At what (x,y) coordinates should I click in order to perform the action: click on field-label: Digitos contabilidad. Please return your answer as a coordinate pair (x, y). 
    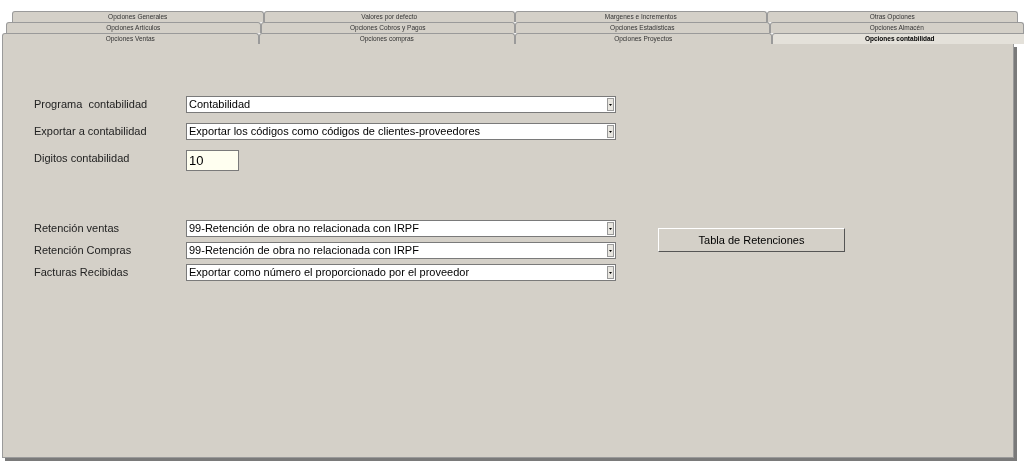
    Looking at the image, I should click on (82, 158).